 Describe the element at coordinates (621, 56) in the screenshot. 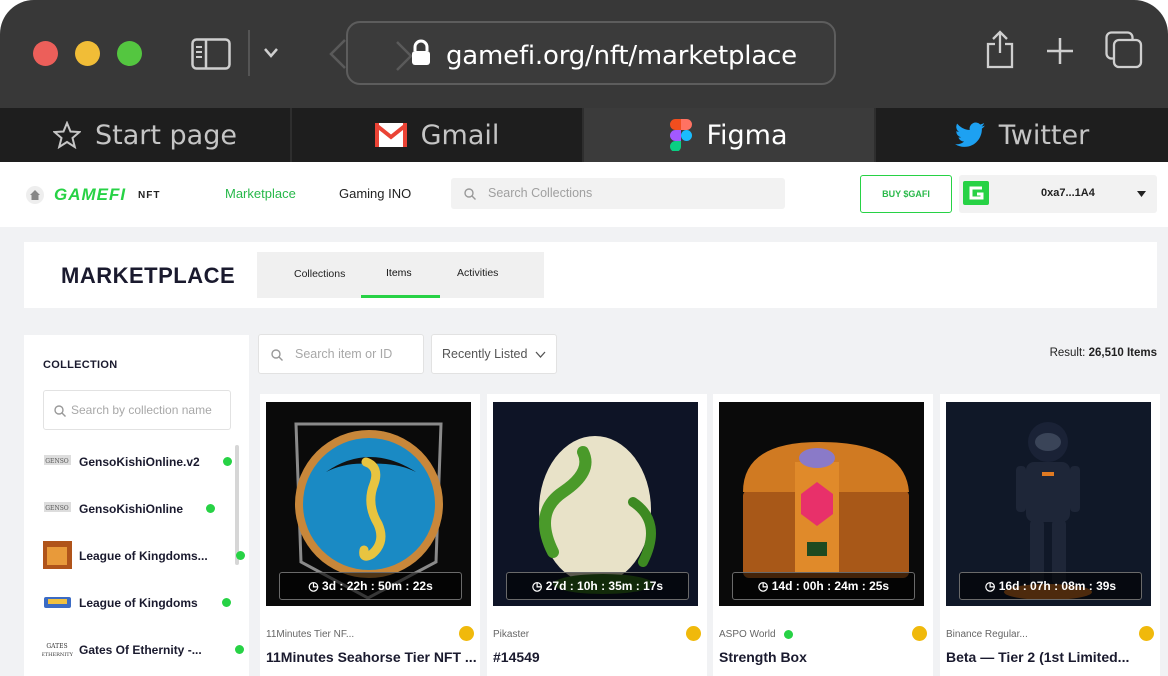

I see `url-text: gamefi.org/nft/marketplace` at that location.